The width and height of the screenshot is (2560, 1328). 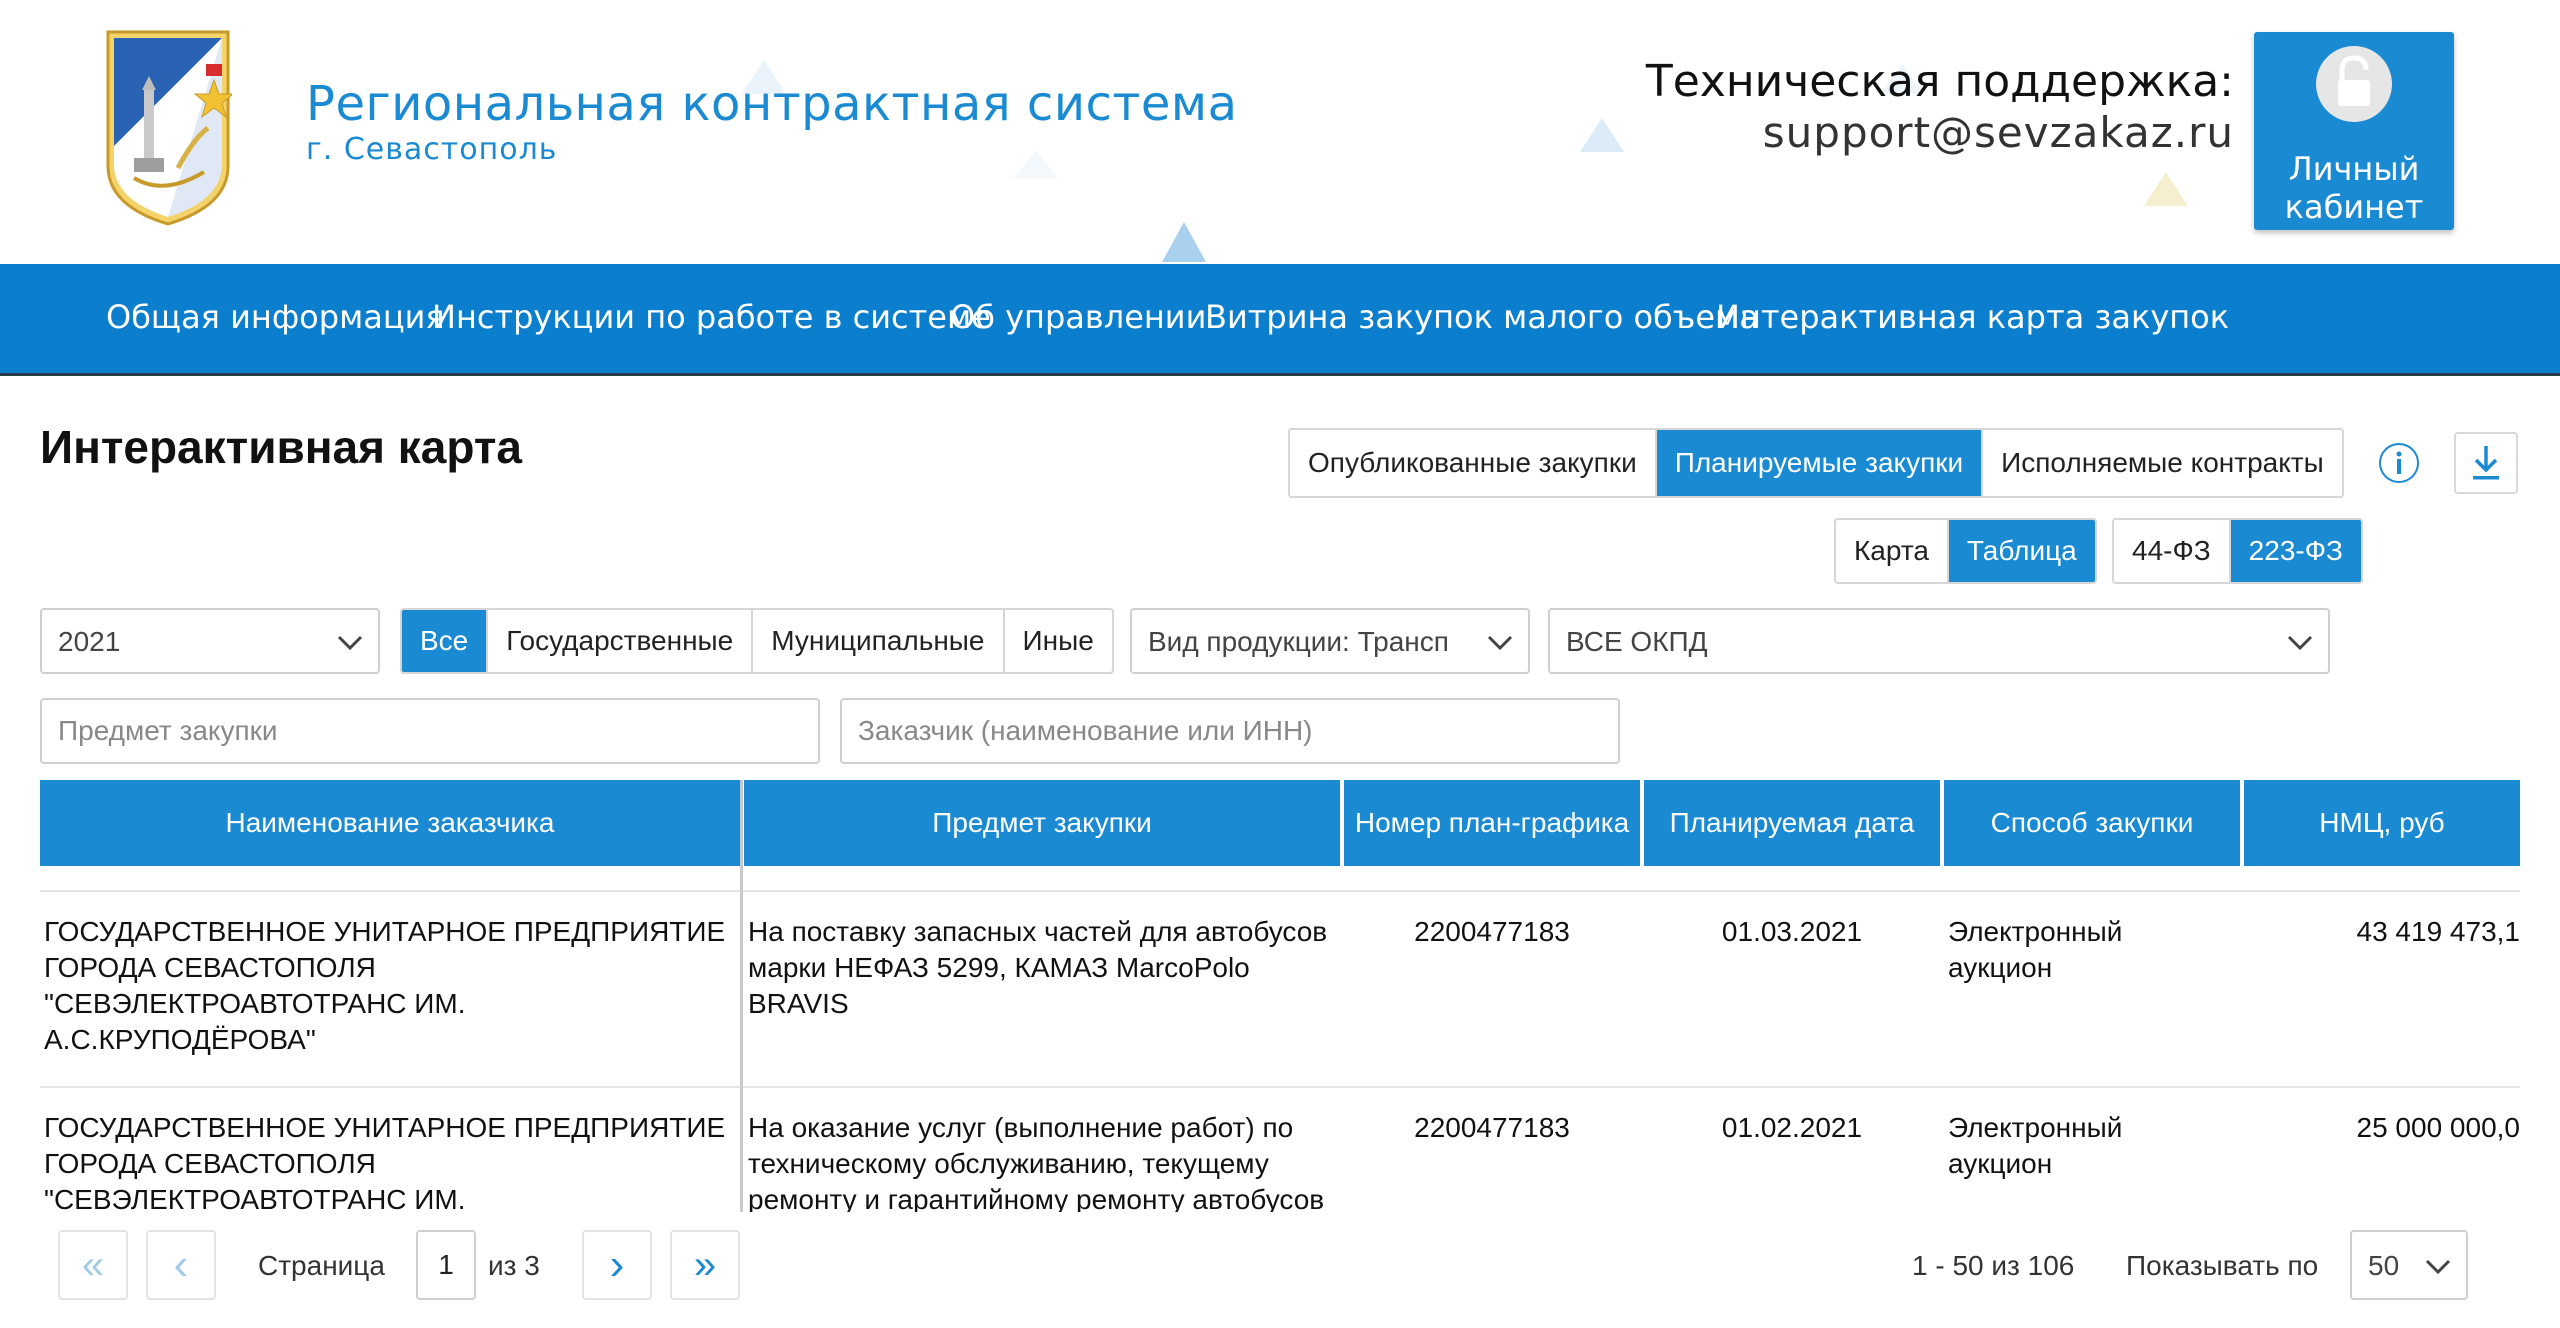 I want to click on chevron-left-icon: ‹, so click(x=181, y=1264).